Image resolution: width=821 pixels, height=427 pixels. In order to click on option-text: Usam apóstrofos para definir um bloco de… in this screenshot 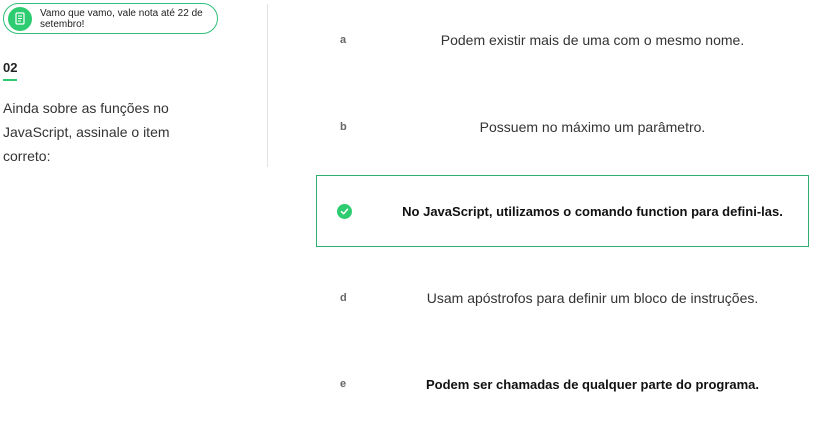, I will do `click(592, 298)`.